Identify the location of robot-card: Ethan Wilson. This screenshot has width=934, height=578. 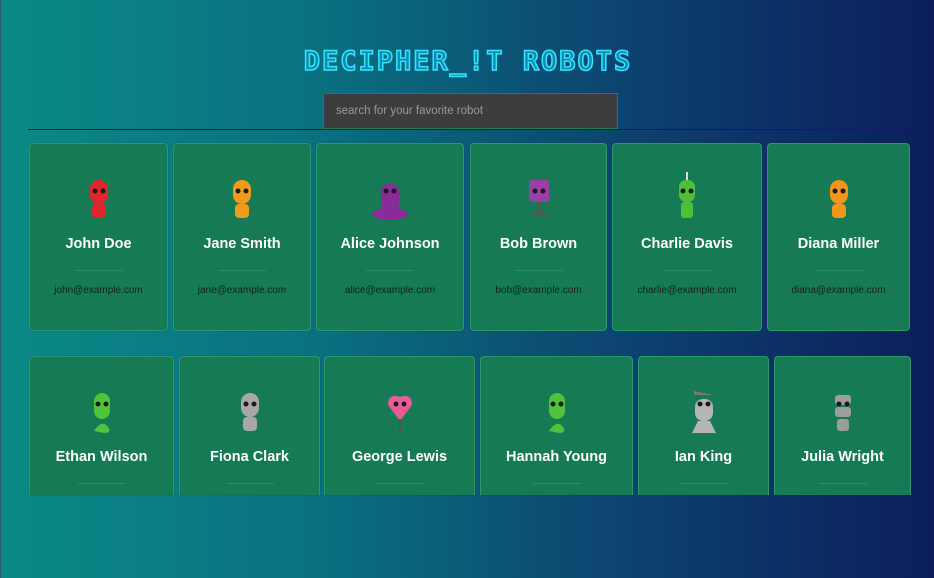
(101, 425).